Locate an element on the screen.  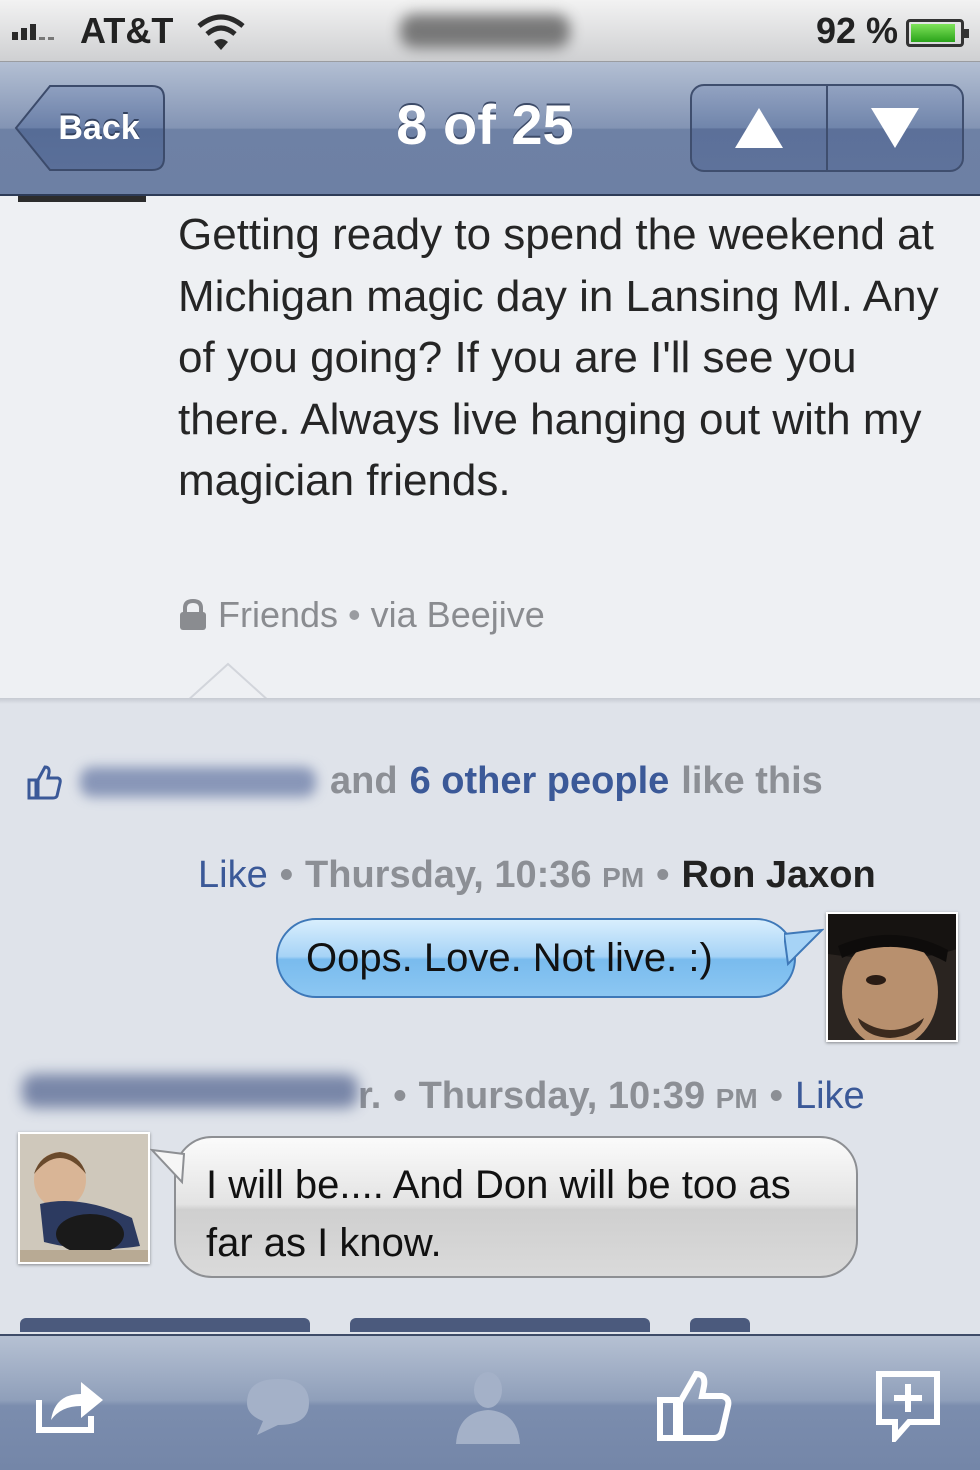
navigation-bar: Back 8 of 25 is located at coordinates (490, 129).